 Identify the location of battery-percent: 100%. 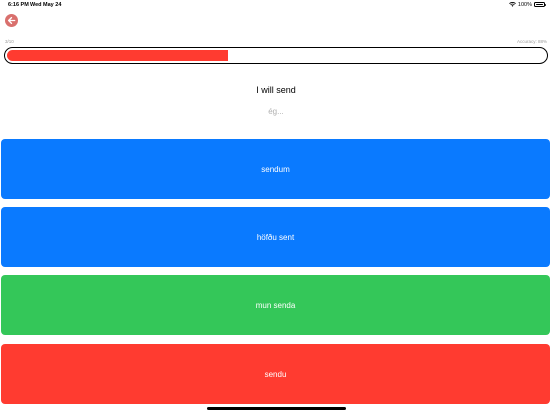
(524, 4).